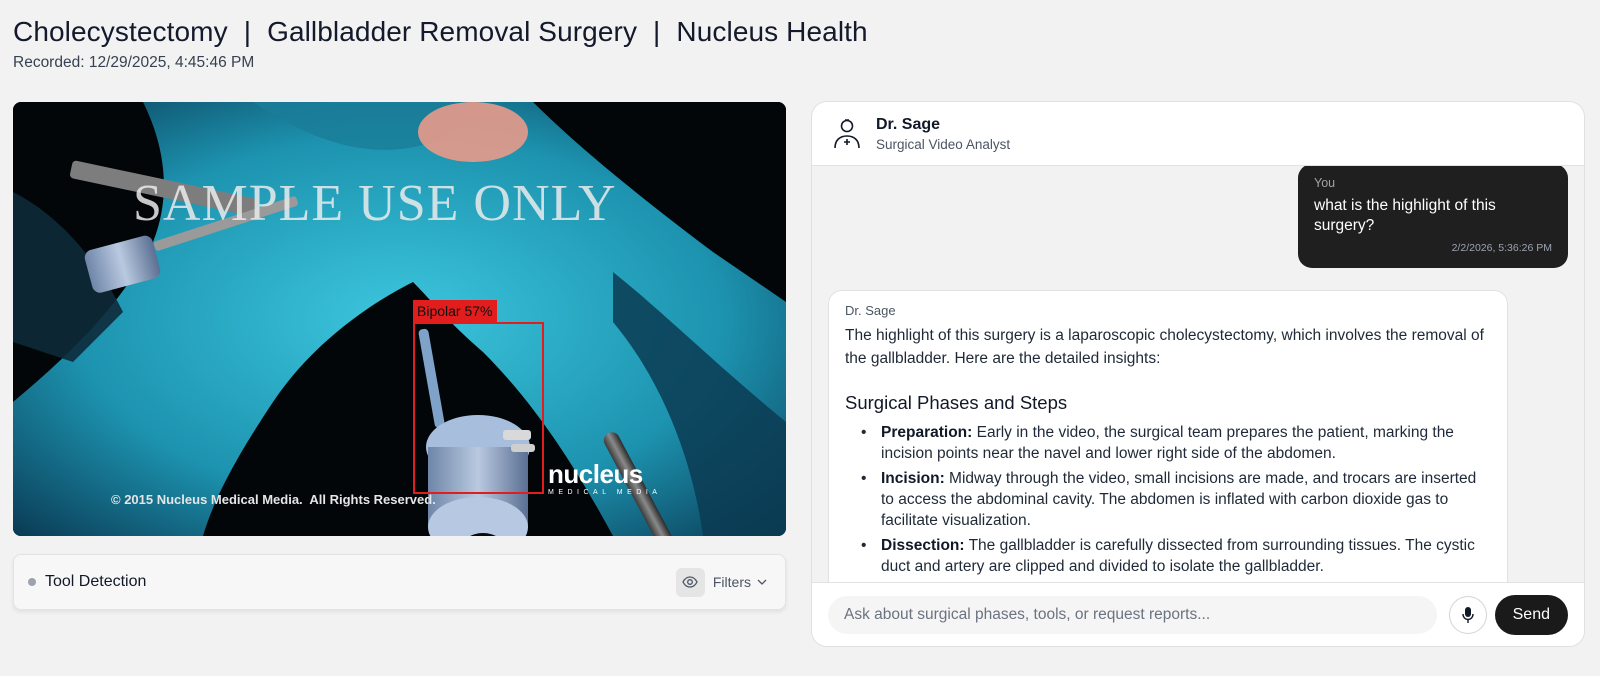 The width and height of the screenshot is (1600, 676). I want to click on send-button: Send, so click(1531, 614).